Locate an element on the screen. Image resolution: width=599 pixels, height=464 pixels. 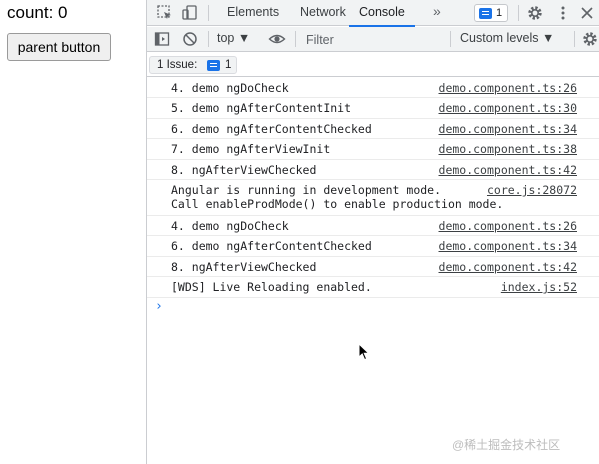
sidebar-toggle-icon is located at coordinates (162, 39).